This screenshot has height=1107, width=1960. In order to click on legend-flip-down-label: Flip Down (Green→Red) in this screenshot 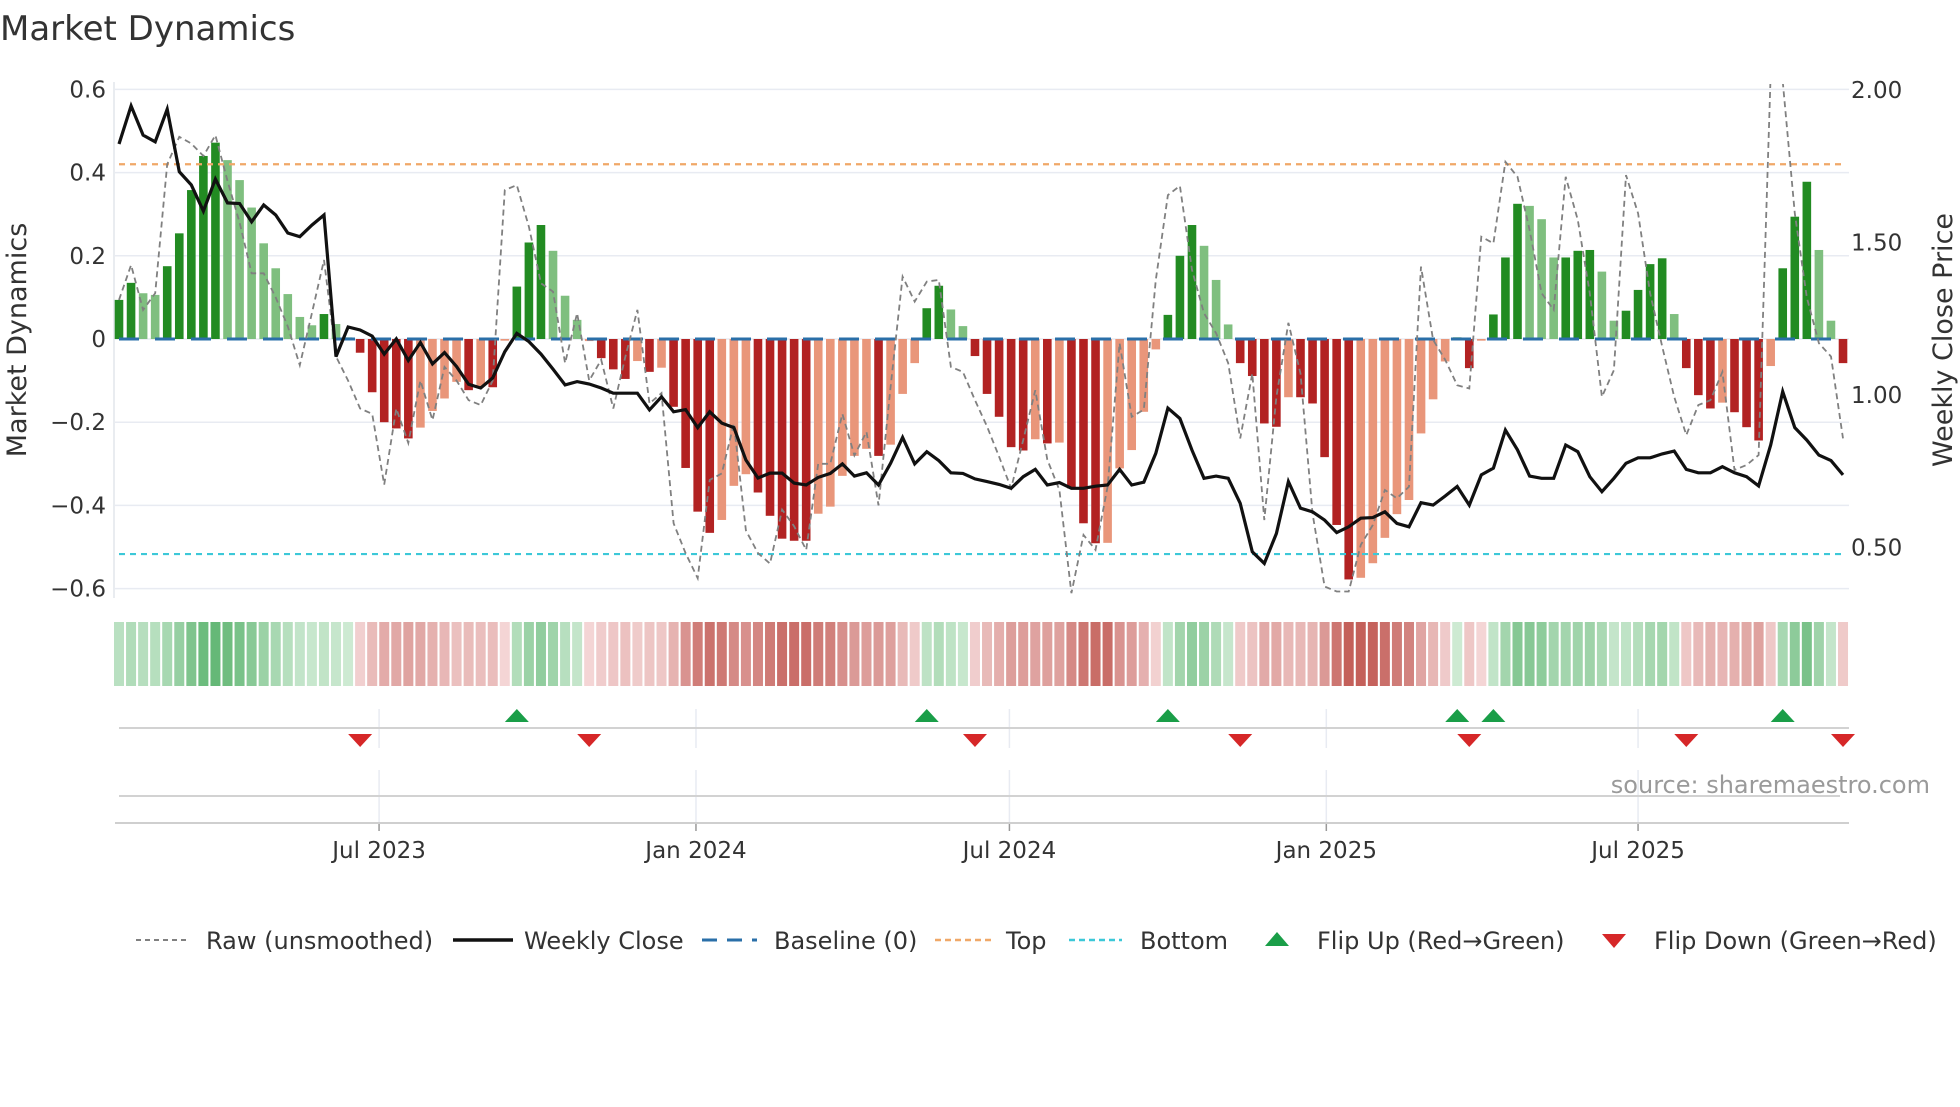, I will do `click(1795, 941)`.